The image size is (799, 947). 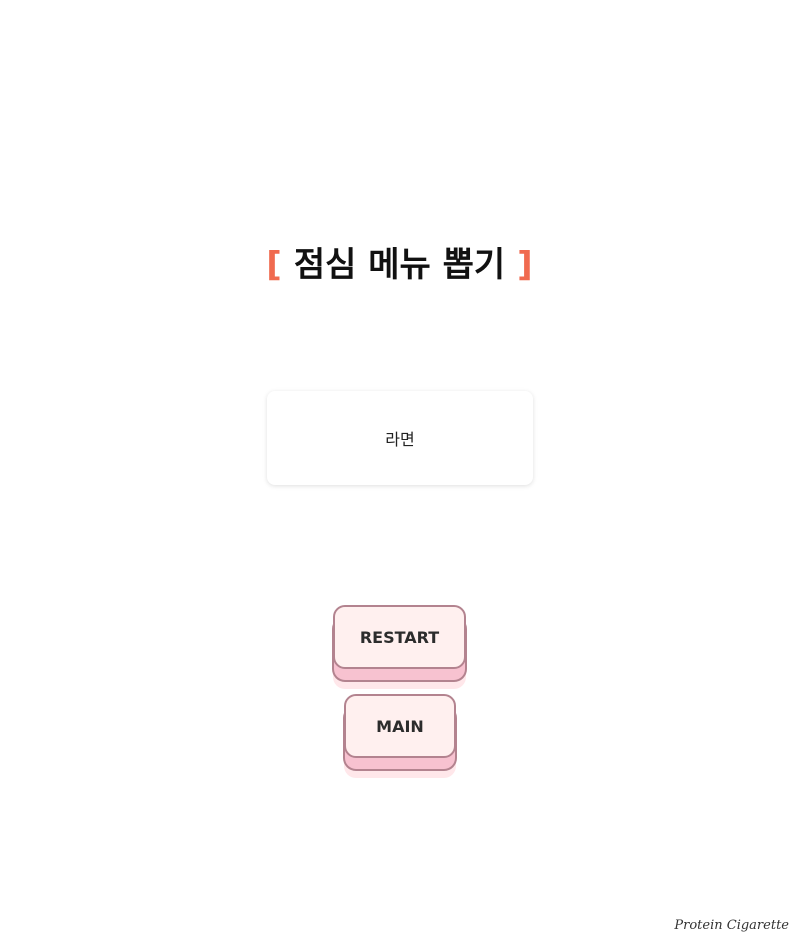 I want to click on restart-button-label: RESTART, so click(x=399, y=637).